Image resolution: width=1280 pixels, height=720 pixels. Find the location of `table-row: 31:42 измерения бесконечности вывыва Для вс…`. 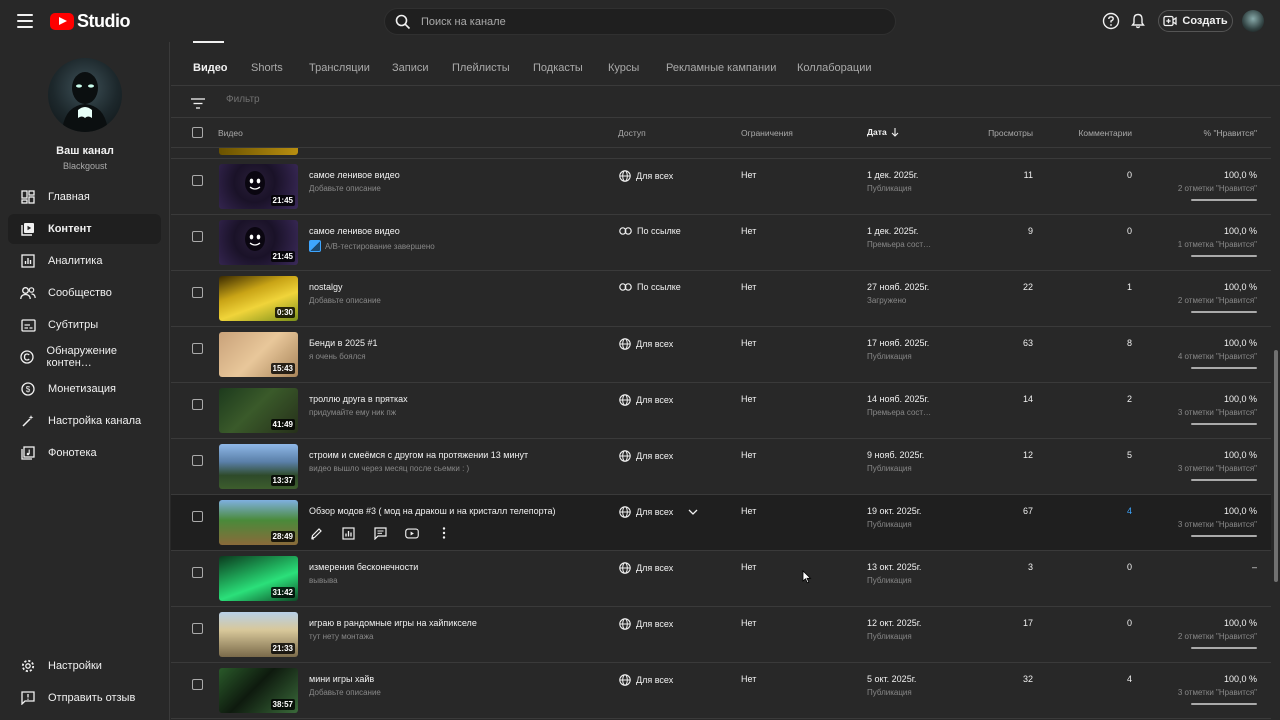

table-row: 31:42 измерения бесконечности вывыва Для вс… is located at coordinates (721, 579).